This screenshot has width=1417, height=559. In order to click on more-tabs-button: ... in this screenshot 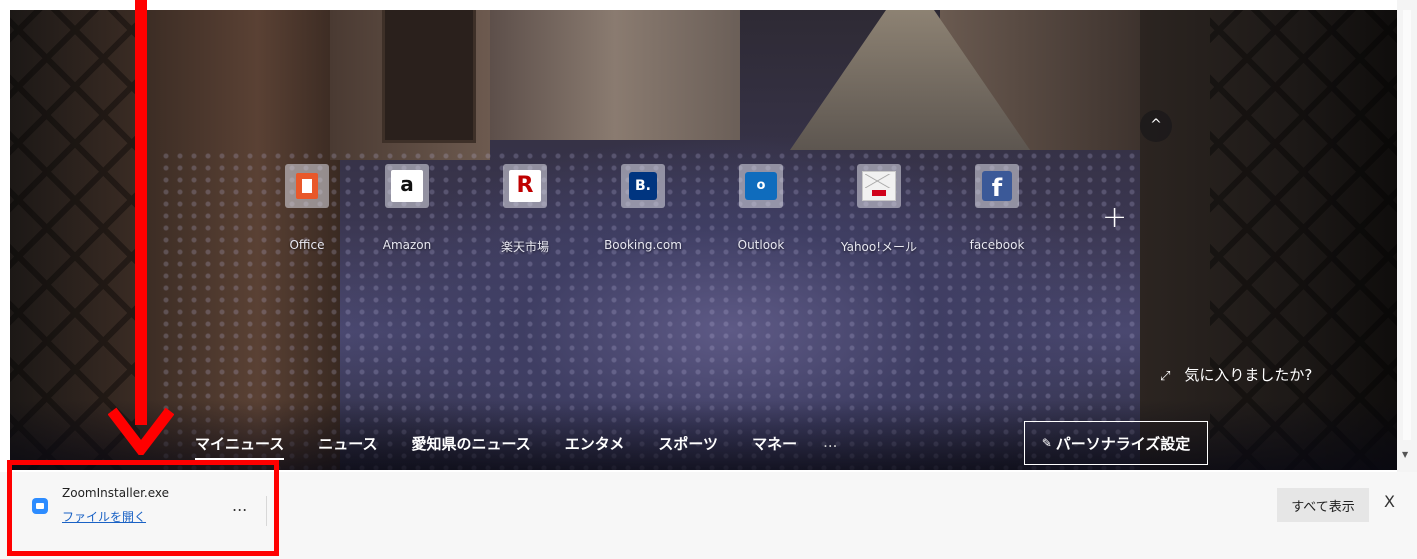, I will do `click(830, 446)`.